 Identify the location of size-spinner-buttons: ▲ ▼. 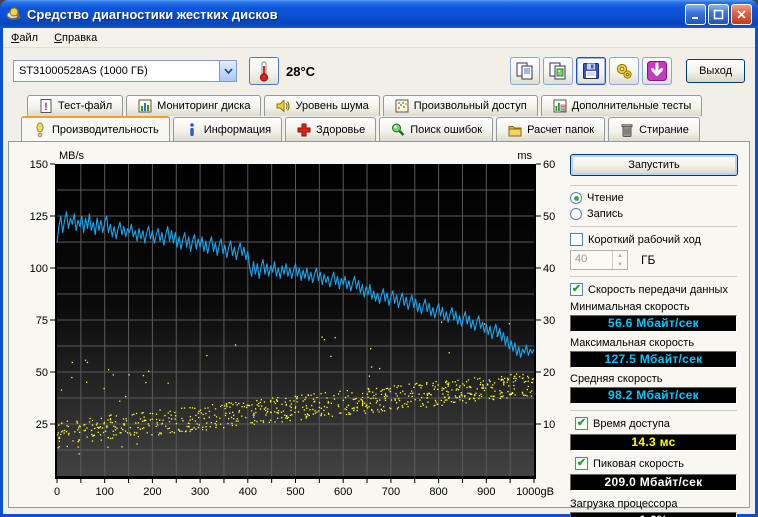
(619, 260).